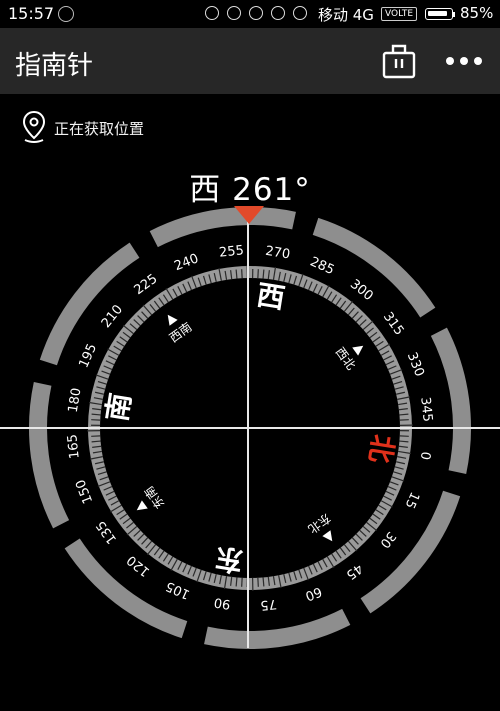 This screenshot has width=500, height=711. Describe the element at coordinates (361, 290) in the screenshot. I see `degree-label: 300` at that location.